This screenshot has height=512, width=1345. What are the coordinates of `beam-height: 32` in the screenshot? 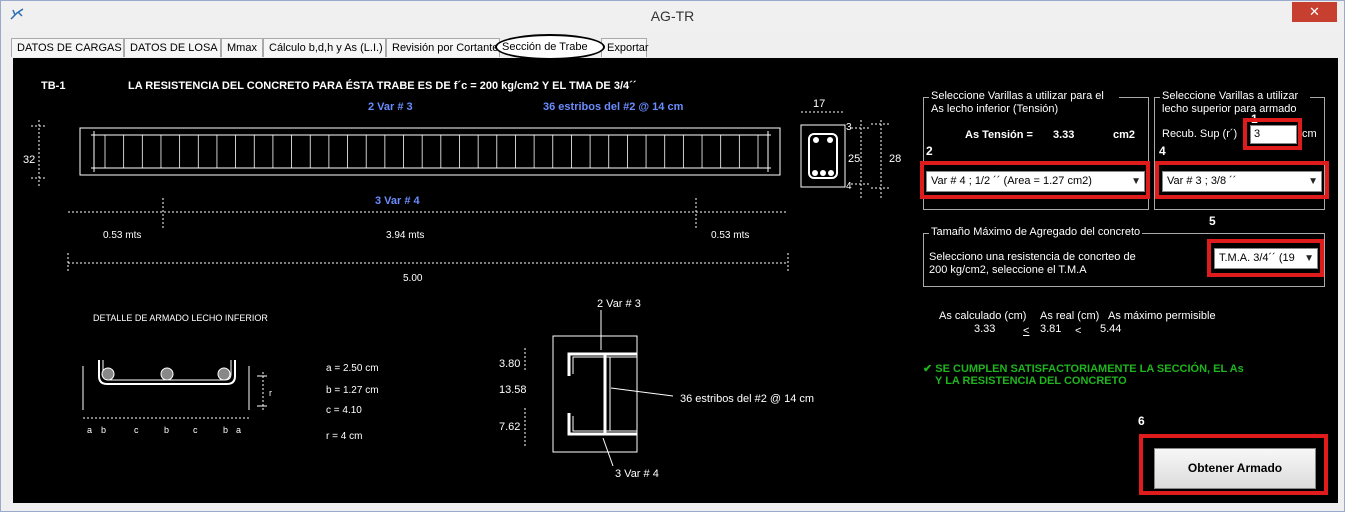 It's located at (29, 160).